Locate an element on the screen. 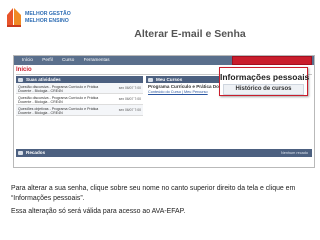 The width and height of the screenshot is (320, 240). logo-line-1: MELHOR GESTÃO is located at coordinates (48, 14).